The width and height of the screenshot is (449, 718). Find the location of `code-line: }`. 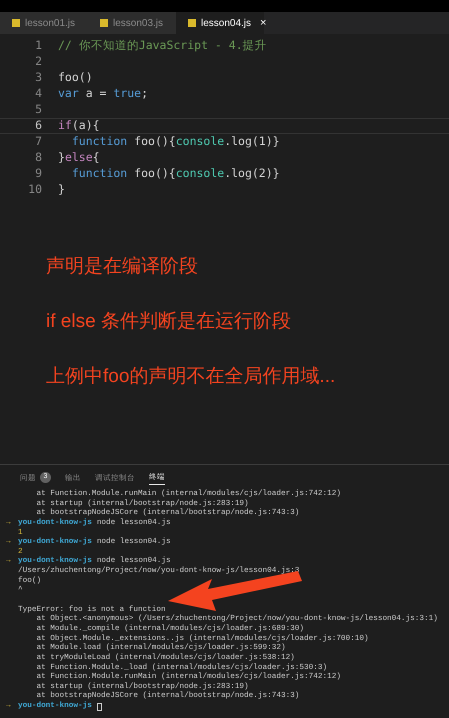

code-line: } is located at coordinates (61, 189).